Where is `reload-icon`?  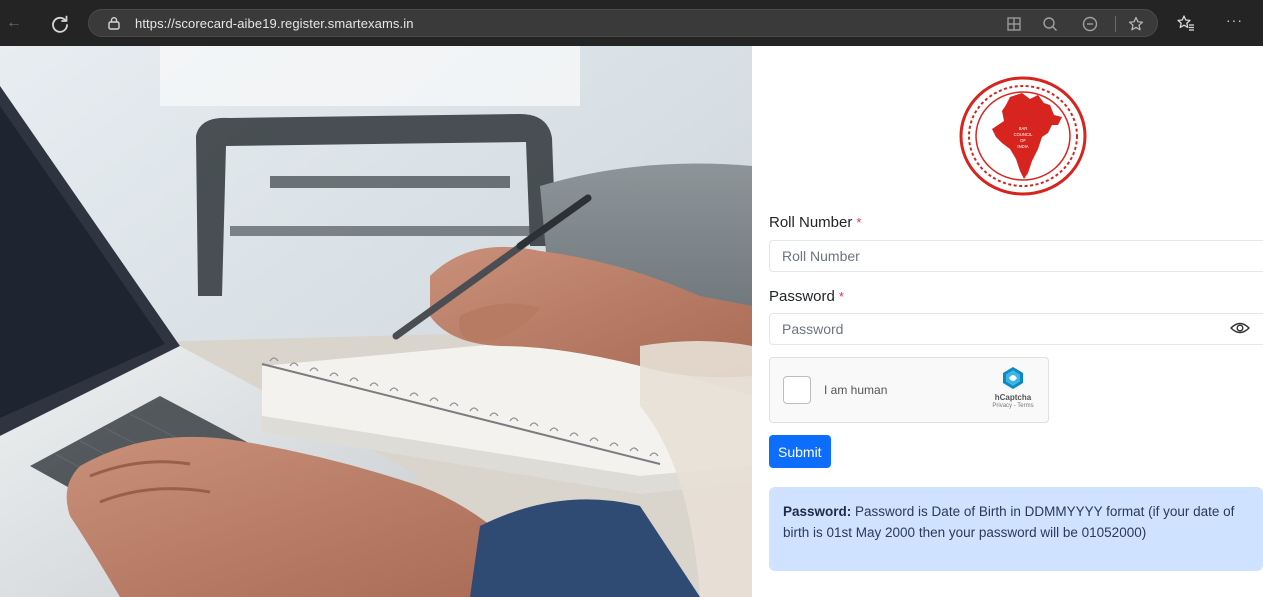 reload-icon is located at coordinates (60, 24).